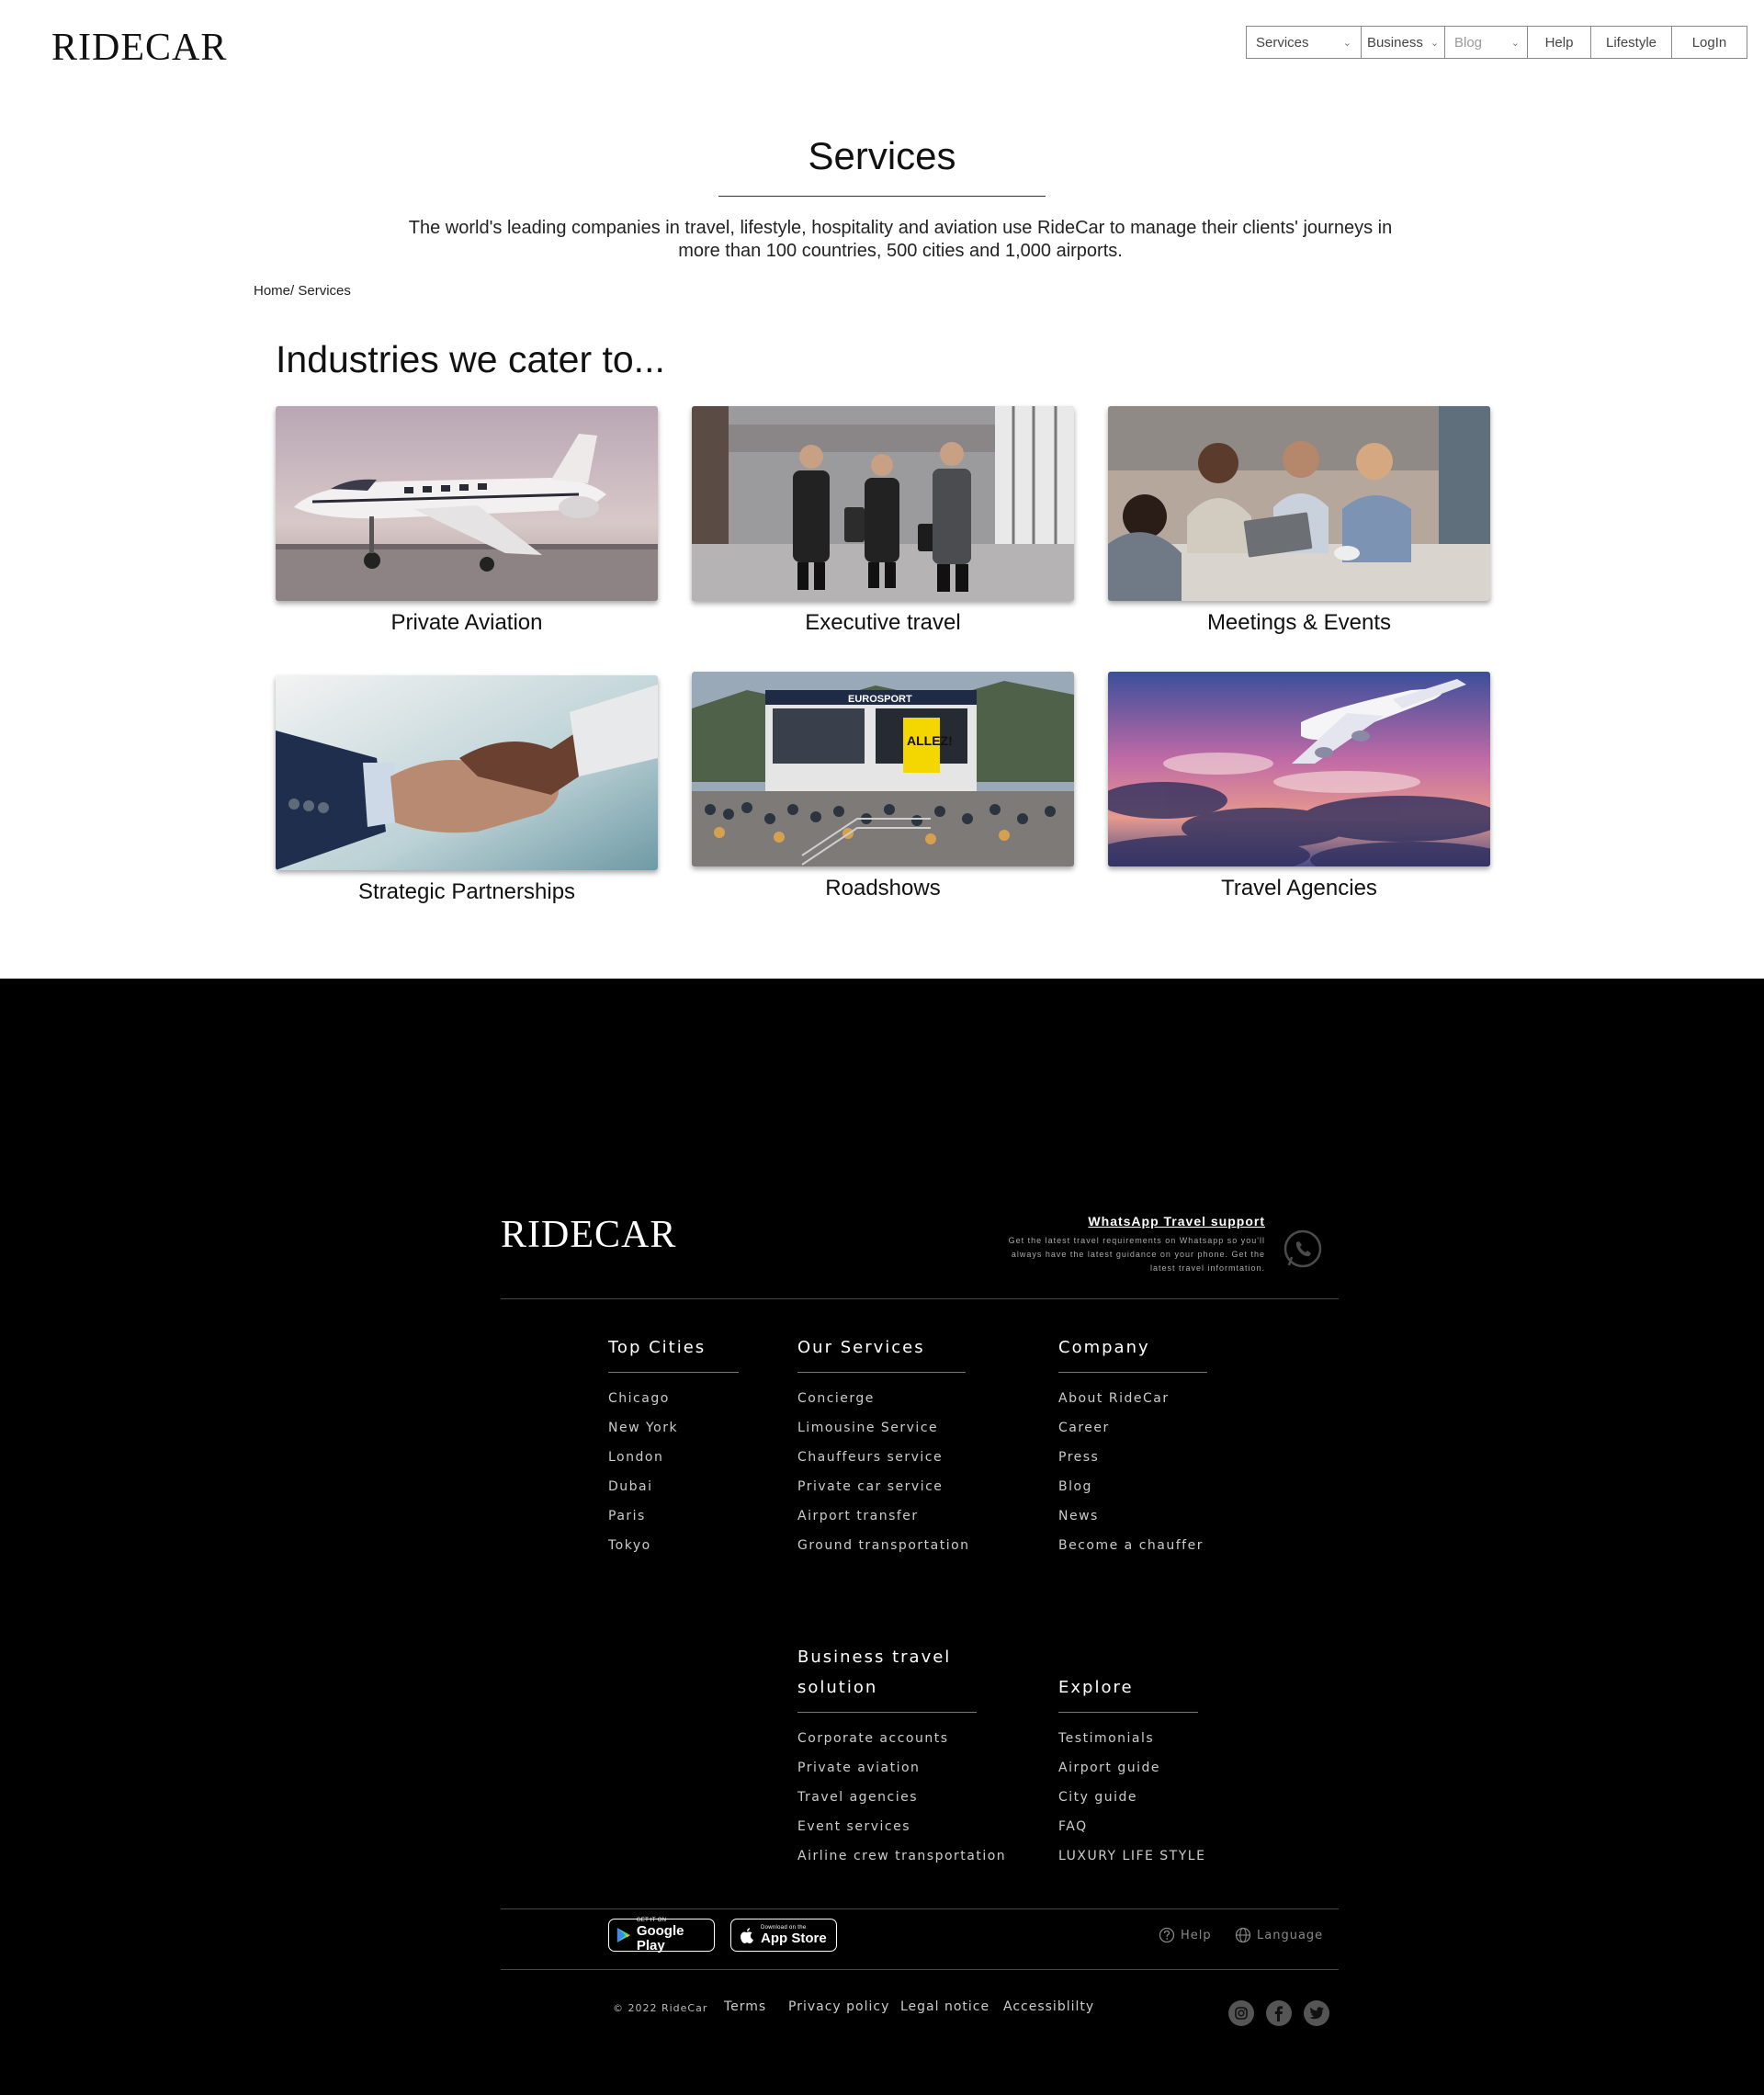 The image size is (1764, 2095). I want to click on footer-link: Private aviation, so click(887, 1768).